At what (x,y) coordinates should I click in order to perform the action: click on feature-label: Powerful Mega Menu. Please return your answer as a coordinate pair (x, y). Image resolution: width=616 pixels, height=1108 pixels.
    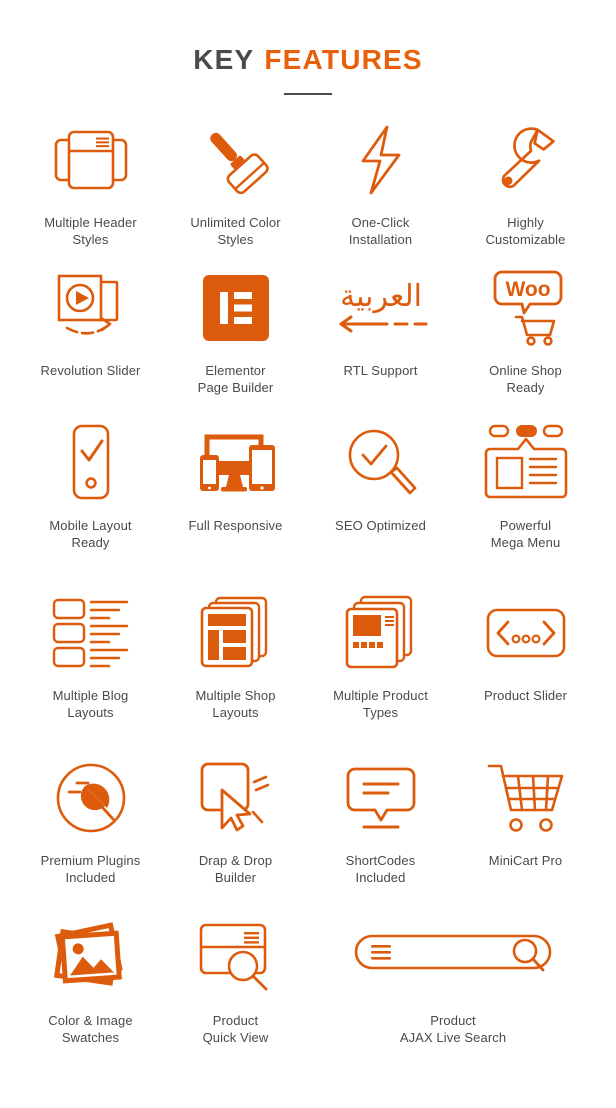
    Looking at the image, I should click on (525, 534).